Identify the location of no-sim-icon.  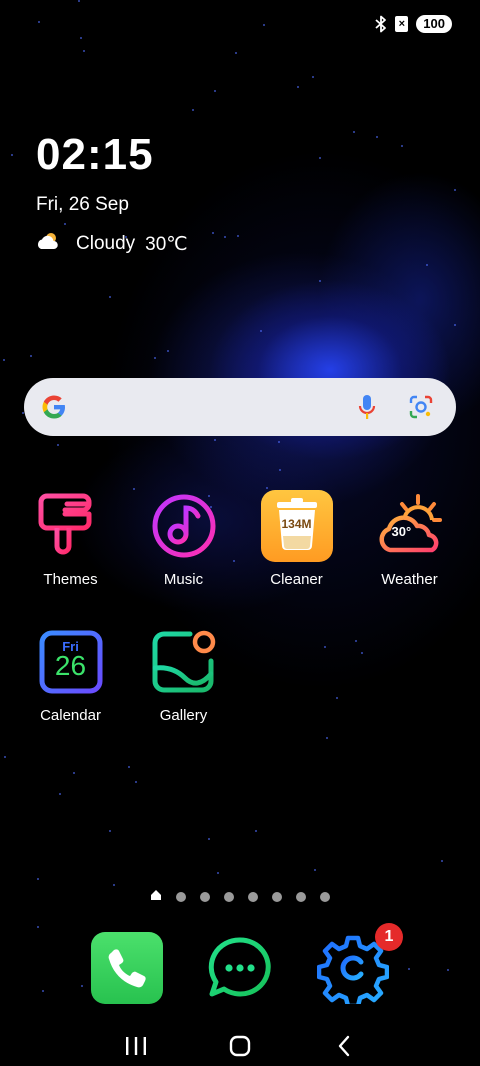
(402, 24).